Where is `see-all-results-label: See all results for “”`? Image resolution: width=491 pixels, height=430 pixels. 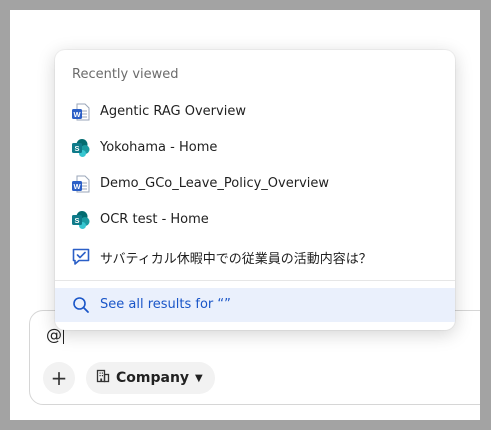 see-all-results-label: See all results for “” is located at coordinates (165, 304).